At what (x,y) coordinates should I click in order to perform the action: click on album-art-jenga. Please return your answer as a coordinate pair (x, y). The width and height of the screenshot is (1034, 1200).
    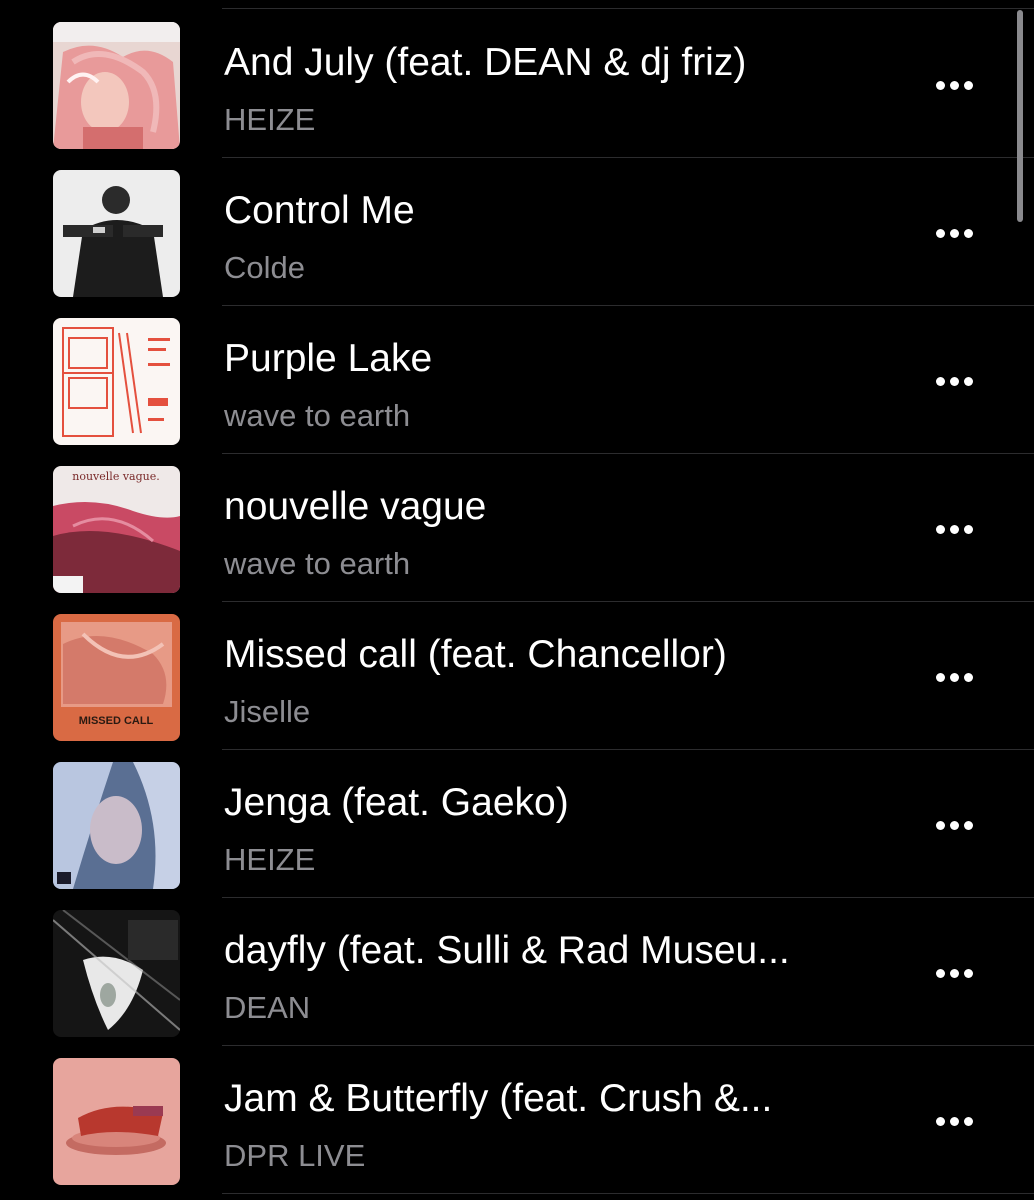
    Looking at the image, I should click on (116, 825).